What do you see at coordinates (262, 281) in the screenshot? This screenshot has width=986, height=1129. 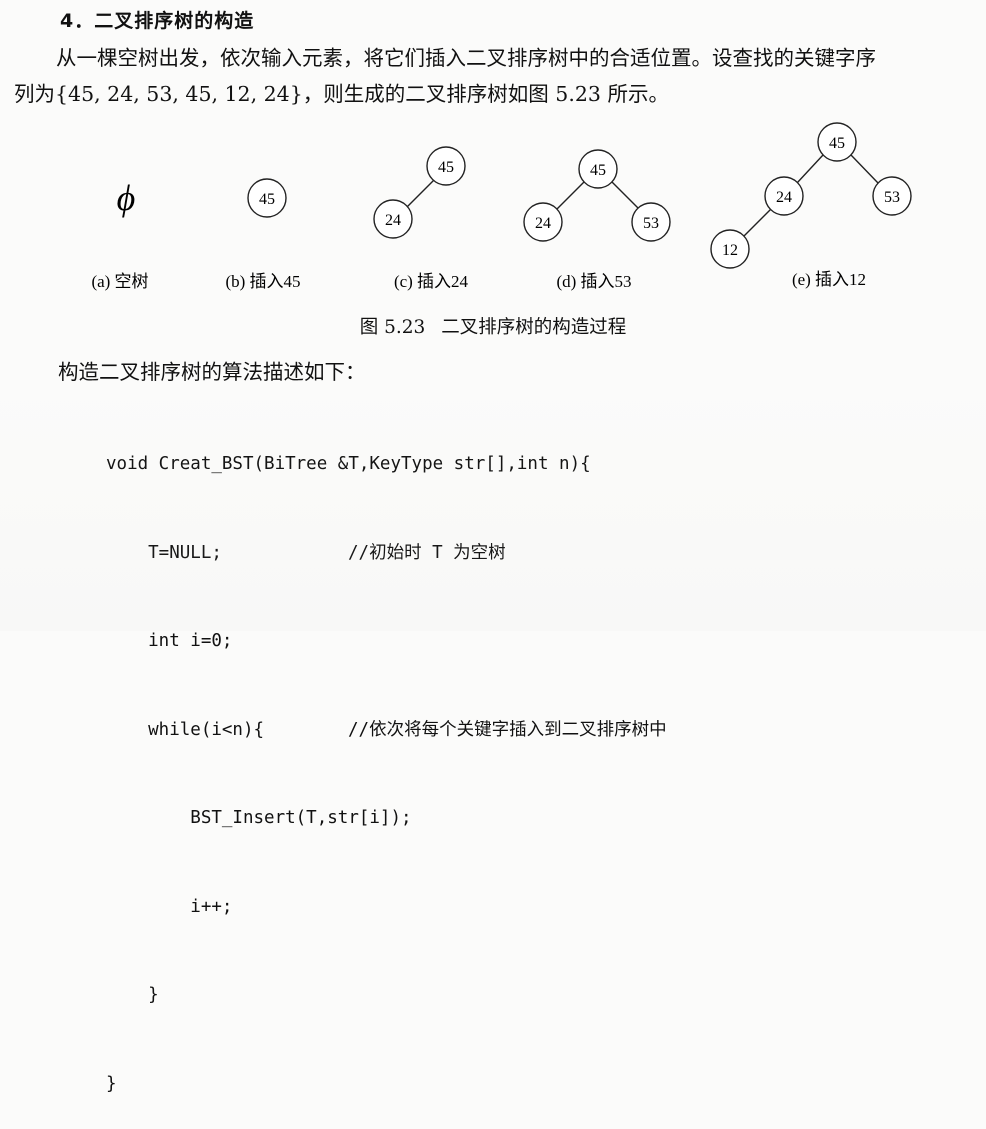 I see `panel-b-label: (b) 插入45` at bounding box center [262, 281].